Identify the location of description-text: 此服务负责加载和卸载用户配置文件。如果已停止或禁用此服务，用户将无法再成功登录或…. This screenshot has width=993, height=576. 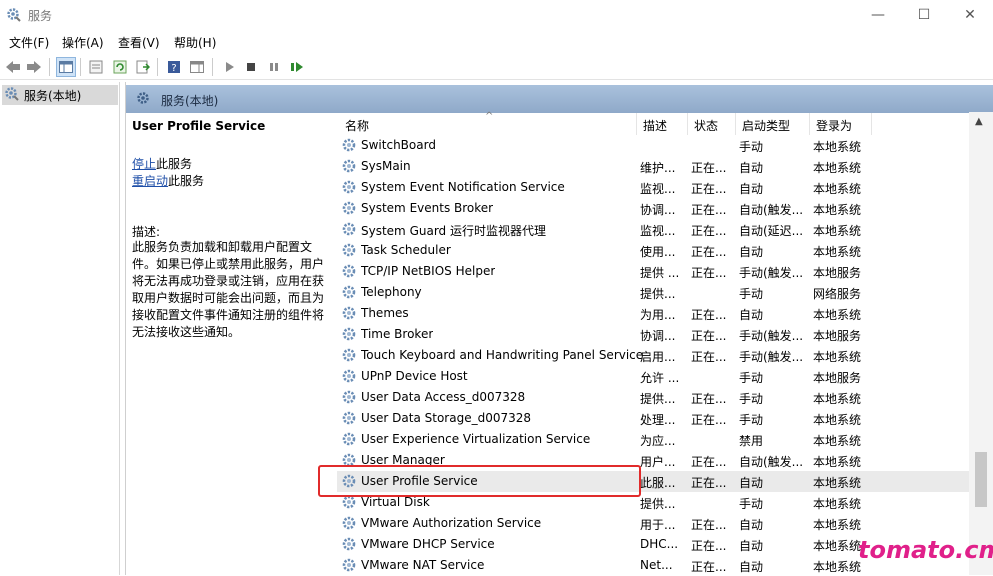
(228, 289).